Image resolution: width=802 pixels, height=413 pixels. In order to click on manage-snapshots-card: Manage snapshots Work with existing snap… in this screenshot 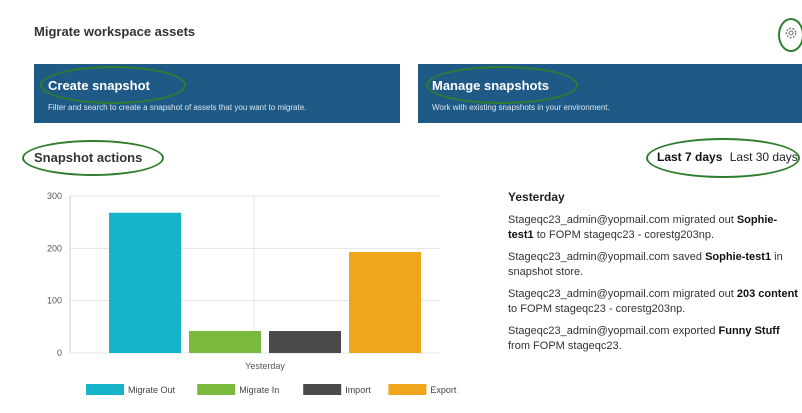, I will do `click(610, 93)`.